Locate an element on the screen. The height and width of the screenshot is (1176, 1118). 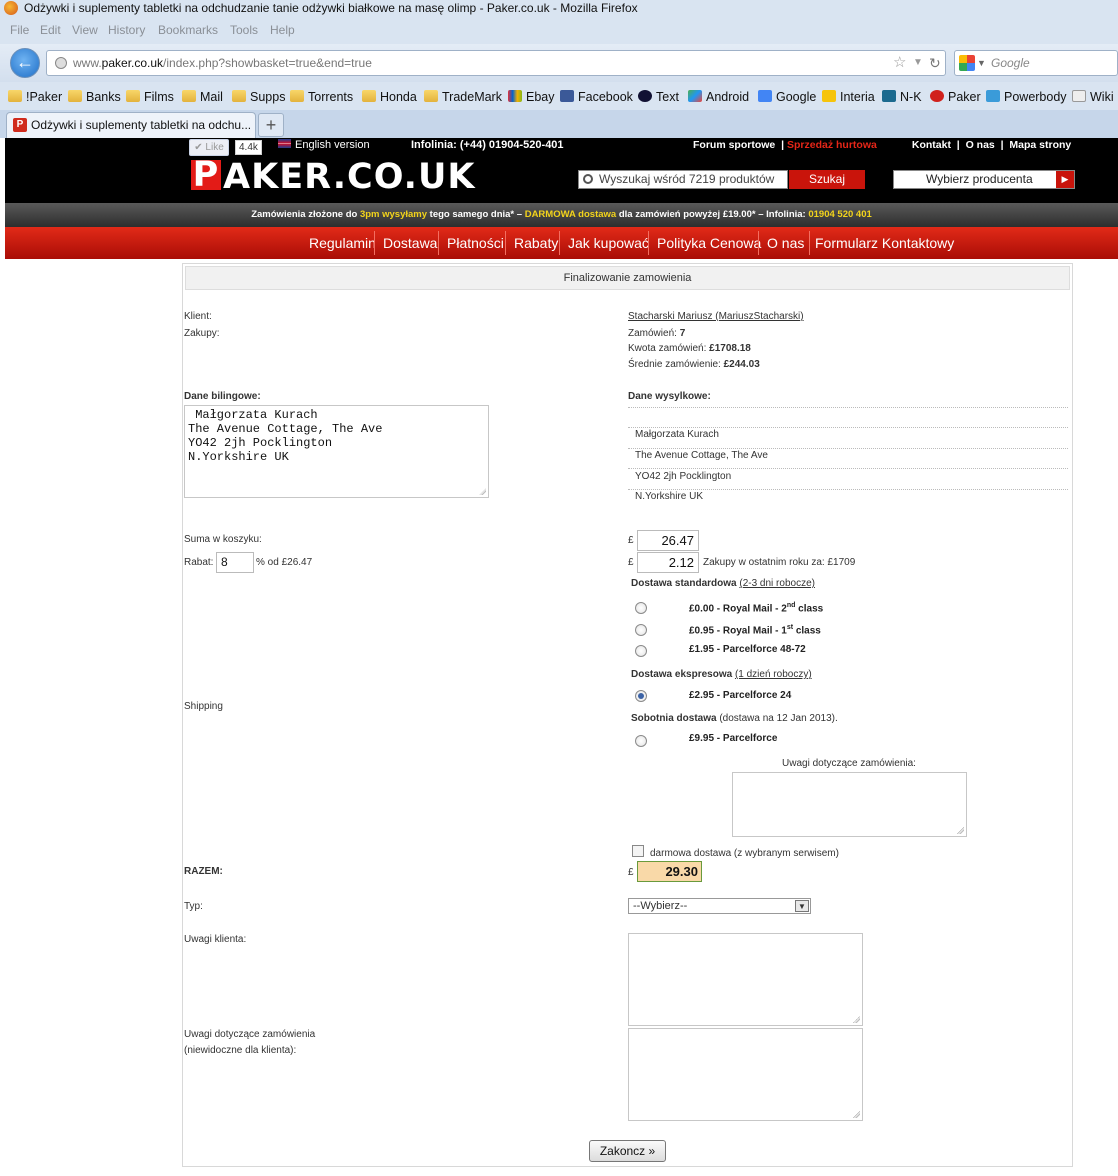
search-button: Szukaj is located at coordinates (827, 179).